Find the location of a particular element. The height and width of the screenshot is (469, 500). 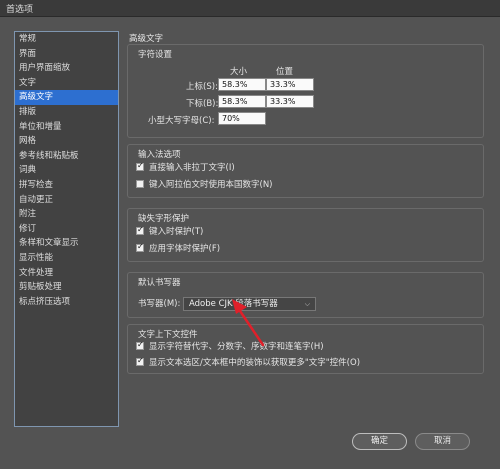

chevron-down-icon: ⌵ is located at coordinates (307, 304).